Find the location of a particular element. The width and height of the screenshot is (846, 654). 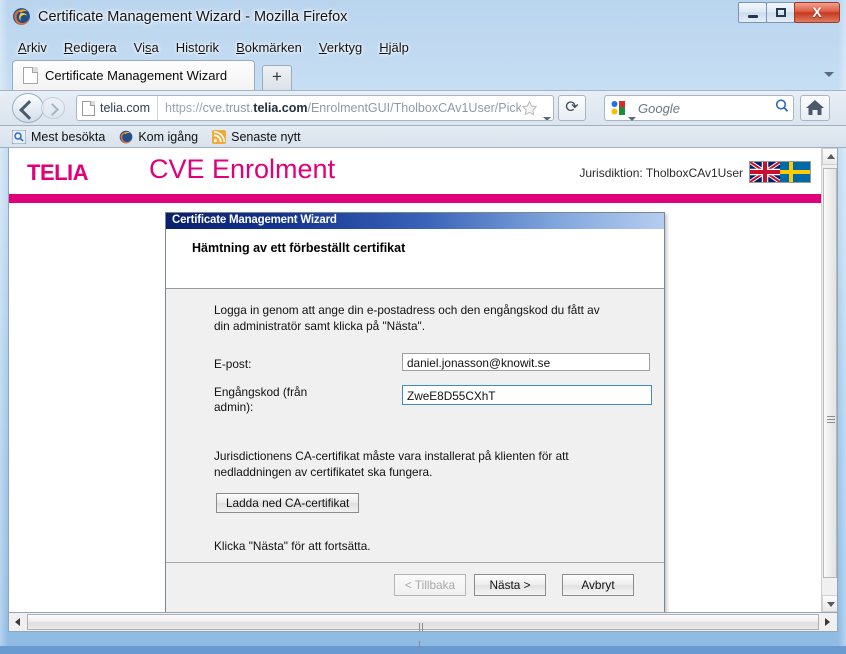

menu-item-arkiv: Arkiv is located at coordinates (33, 47).